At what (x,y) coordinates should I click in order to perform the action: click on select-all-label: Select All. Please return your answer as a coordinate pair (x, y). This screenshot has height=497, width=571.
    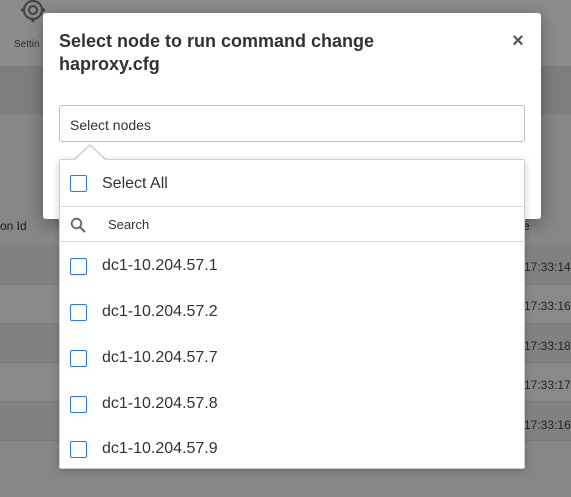
    Looking at the image, I should click on (135, 183).